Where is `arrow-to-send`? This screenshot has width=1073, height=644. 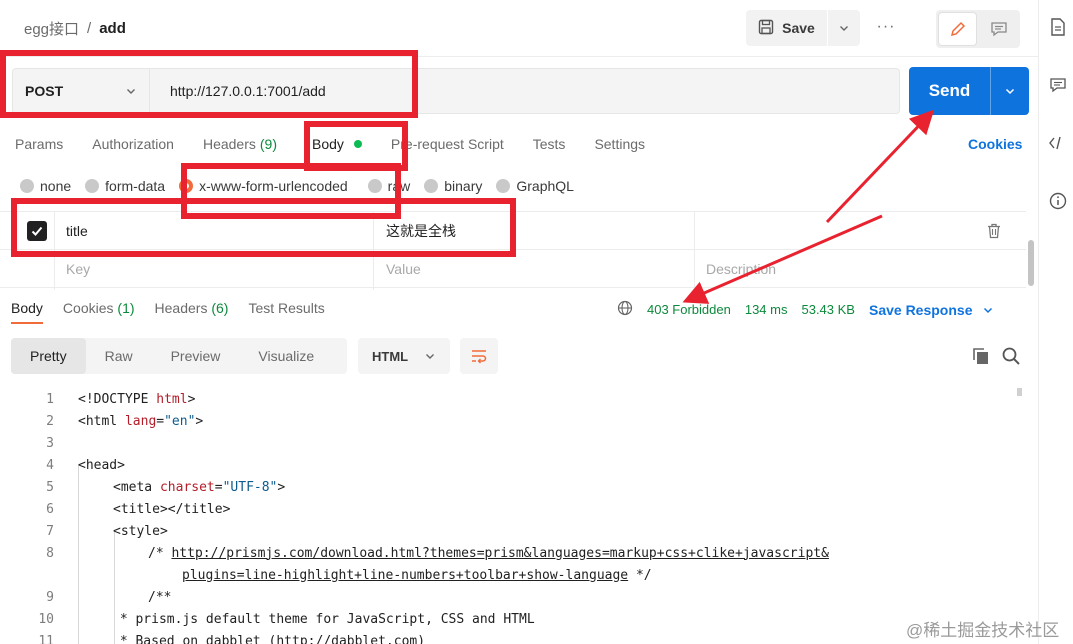 arrow-to-send is located at coordinates (880, 166).